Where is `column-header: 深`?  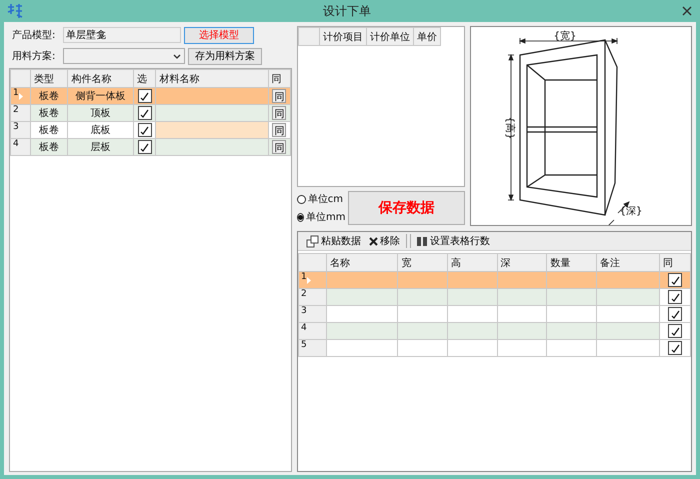 column-header: 深 is located at coordinates (522, 263).